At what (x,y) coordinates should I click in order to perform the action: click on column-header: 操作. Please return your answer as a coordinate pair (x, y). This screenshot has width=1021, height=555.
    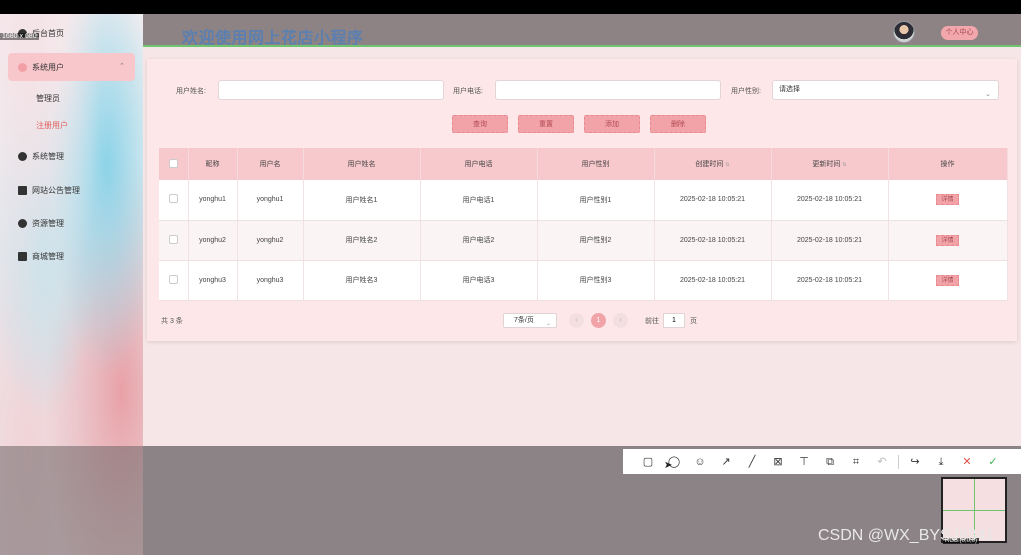
    Looking at the image, I should click on (948, 164).